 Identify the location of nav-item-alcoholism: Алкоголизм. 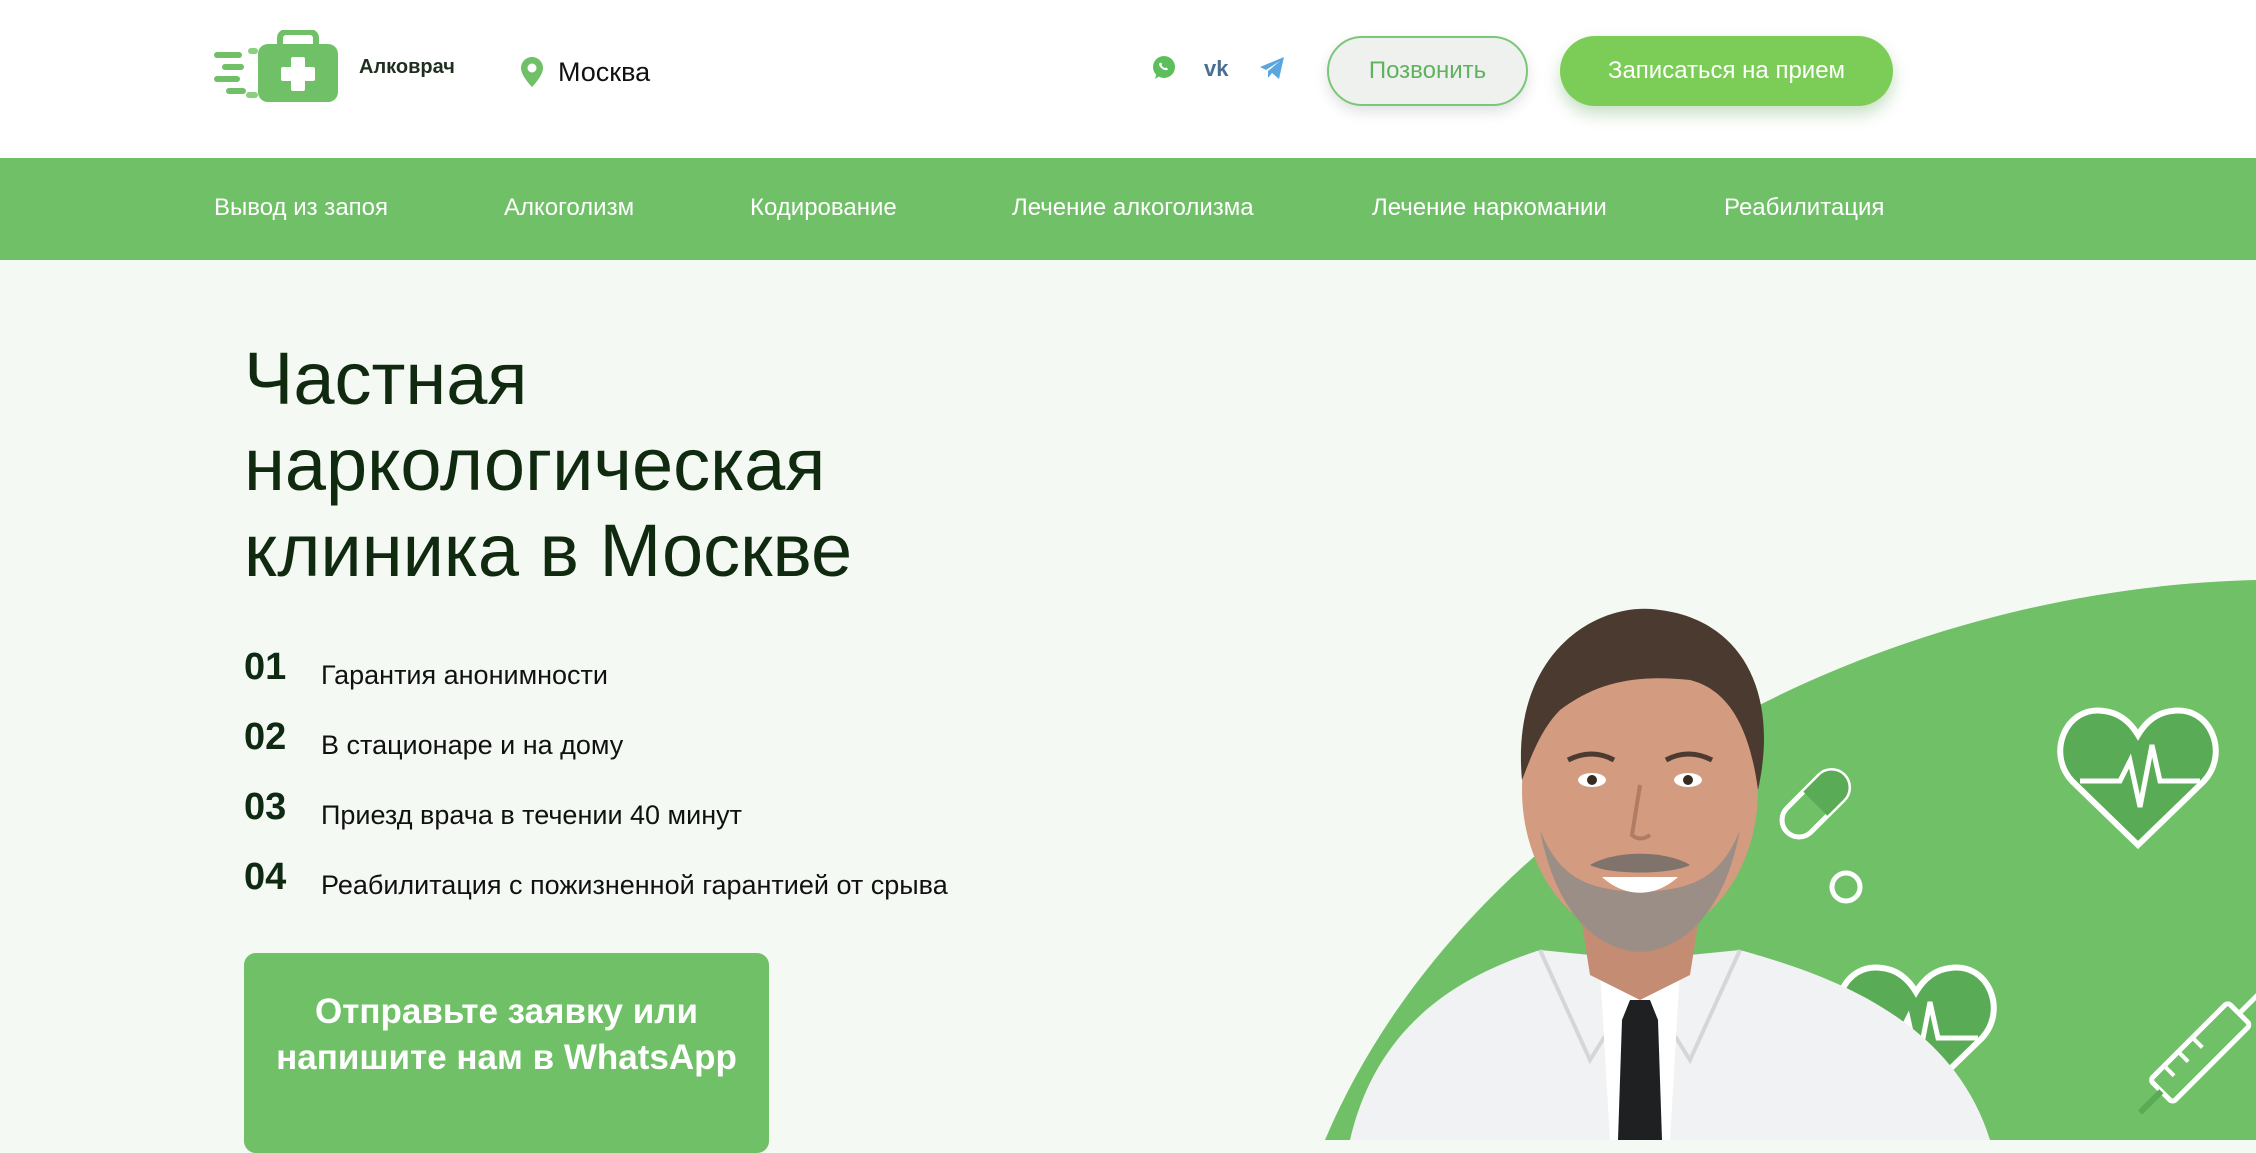
(569, 208).